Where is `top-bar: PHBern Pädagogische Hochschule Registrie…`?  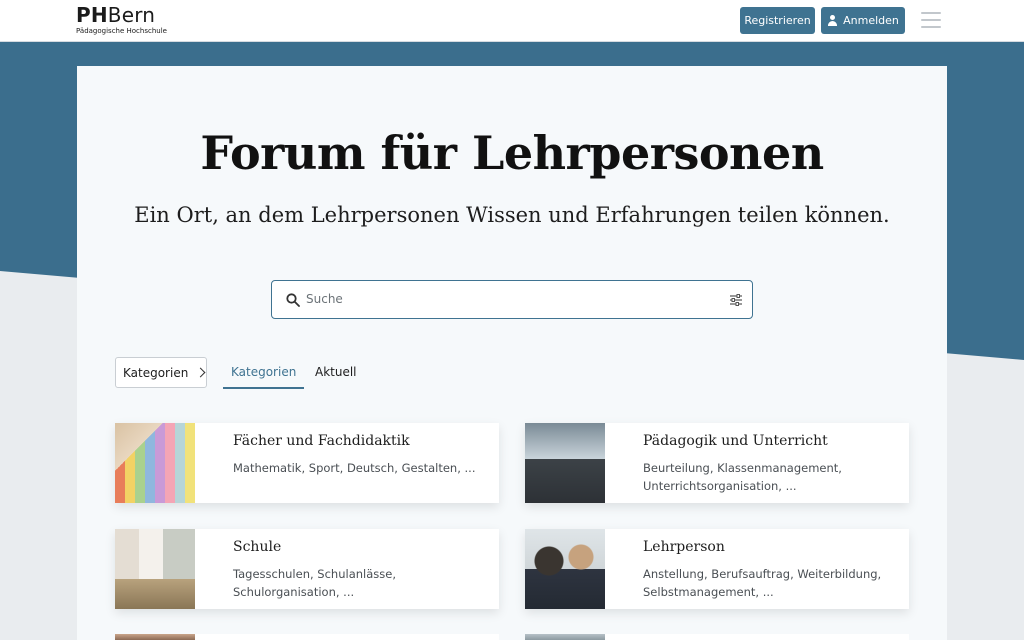 top-bar: PHBern Pädagogische Hochschule Registrie… is located at coordinates (512, 21).